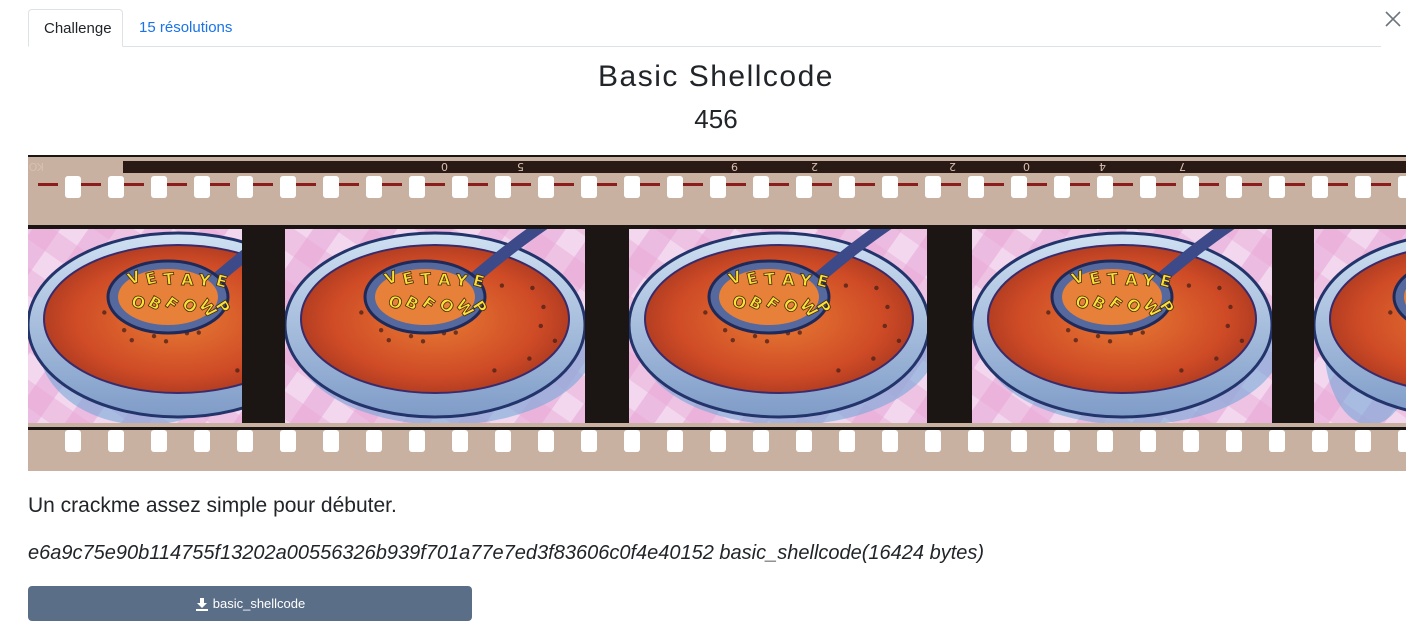 The image size is (1427, 635). I want to click on tab-resolutions: 15 résolutions, so click(185, 28).